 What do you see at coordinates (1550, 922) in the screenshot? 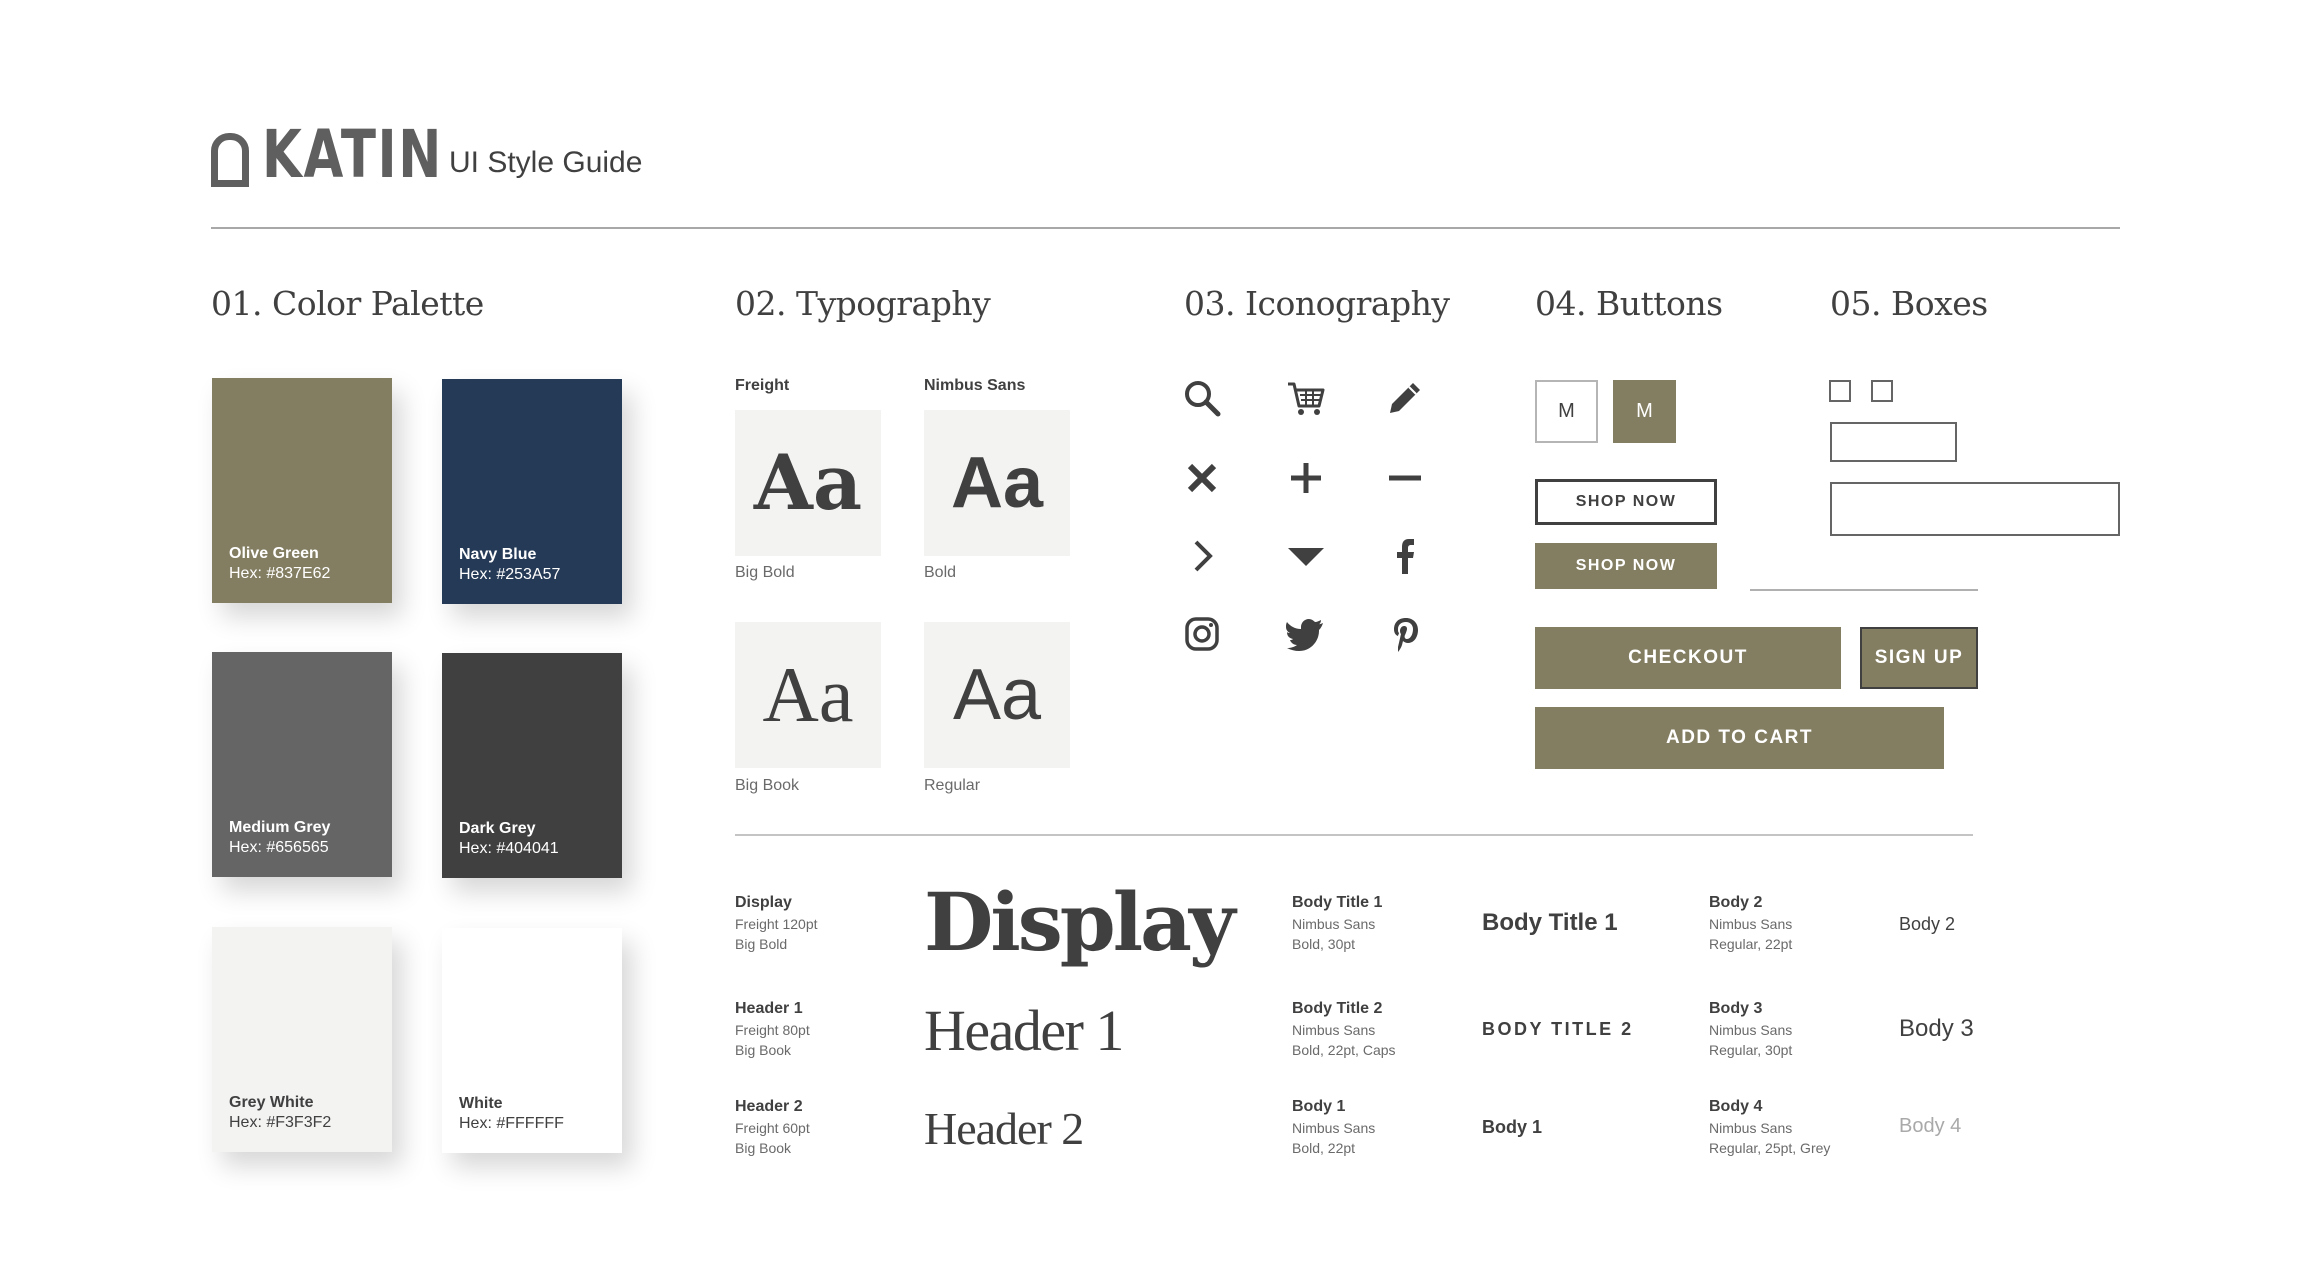
I see `sample-body-title1: Body Title 1` at bounding box center [1550, 922].